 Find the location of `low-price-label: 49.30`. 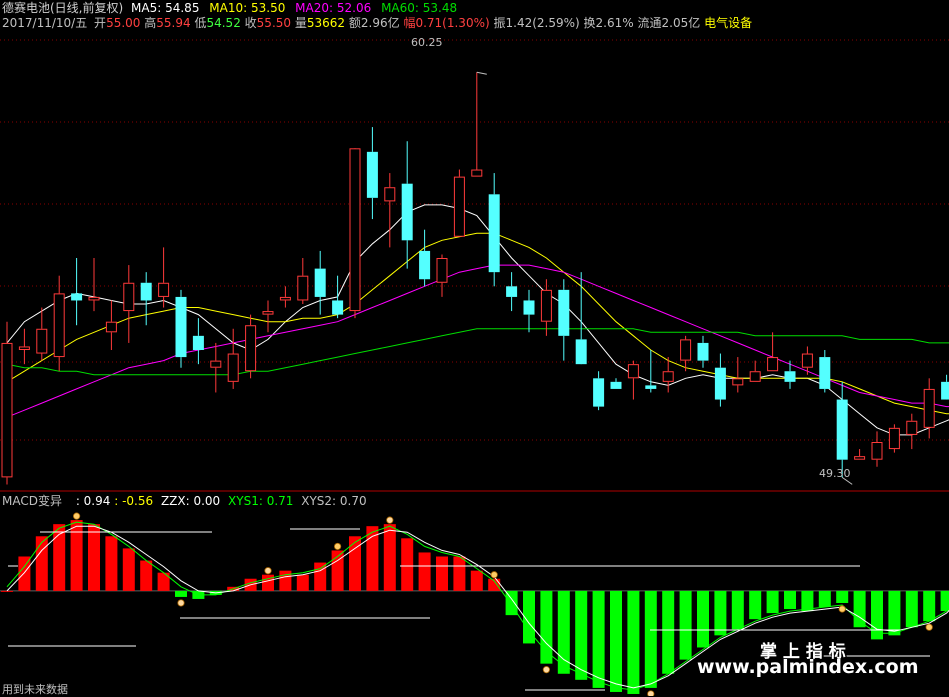

low-price-label: 49.30 is located at coordinates (835, 473).